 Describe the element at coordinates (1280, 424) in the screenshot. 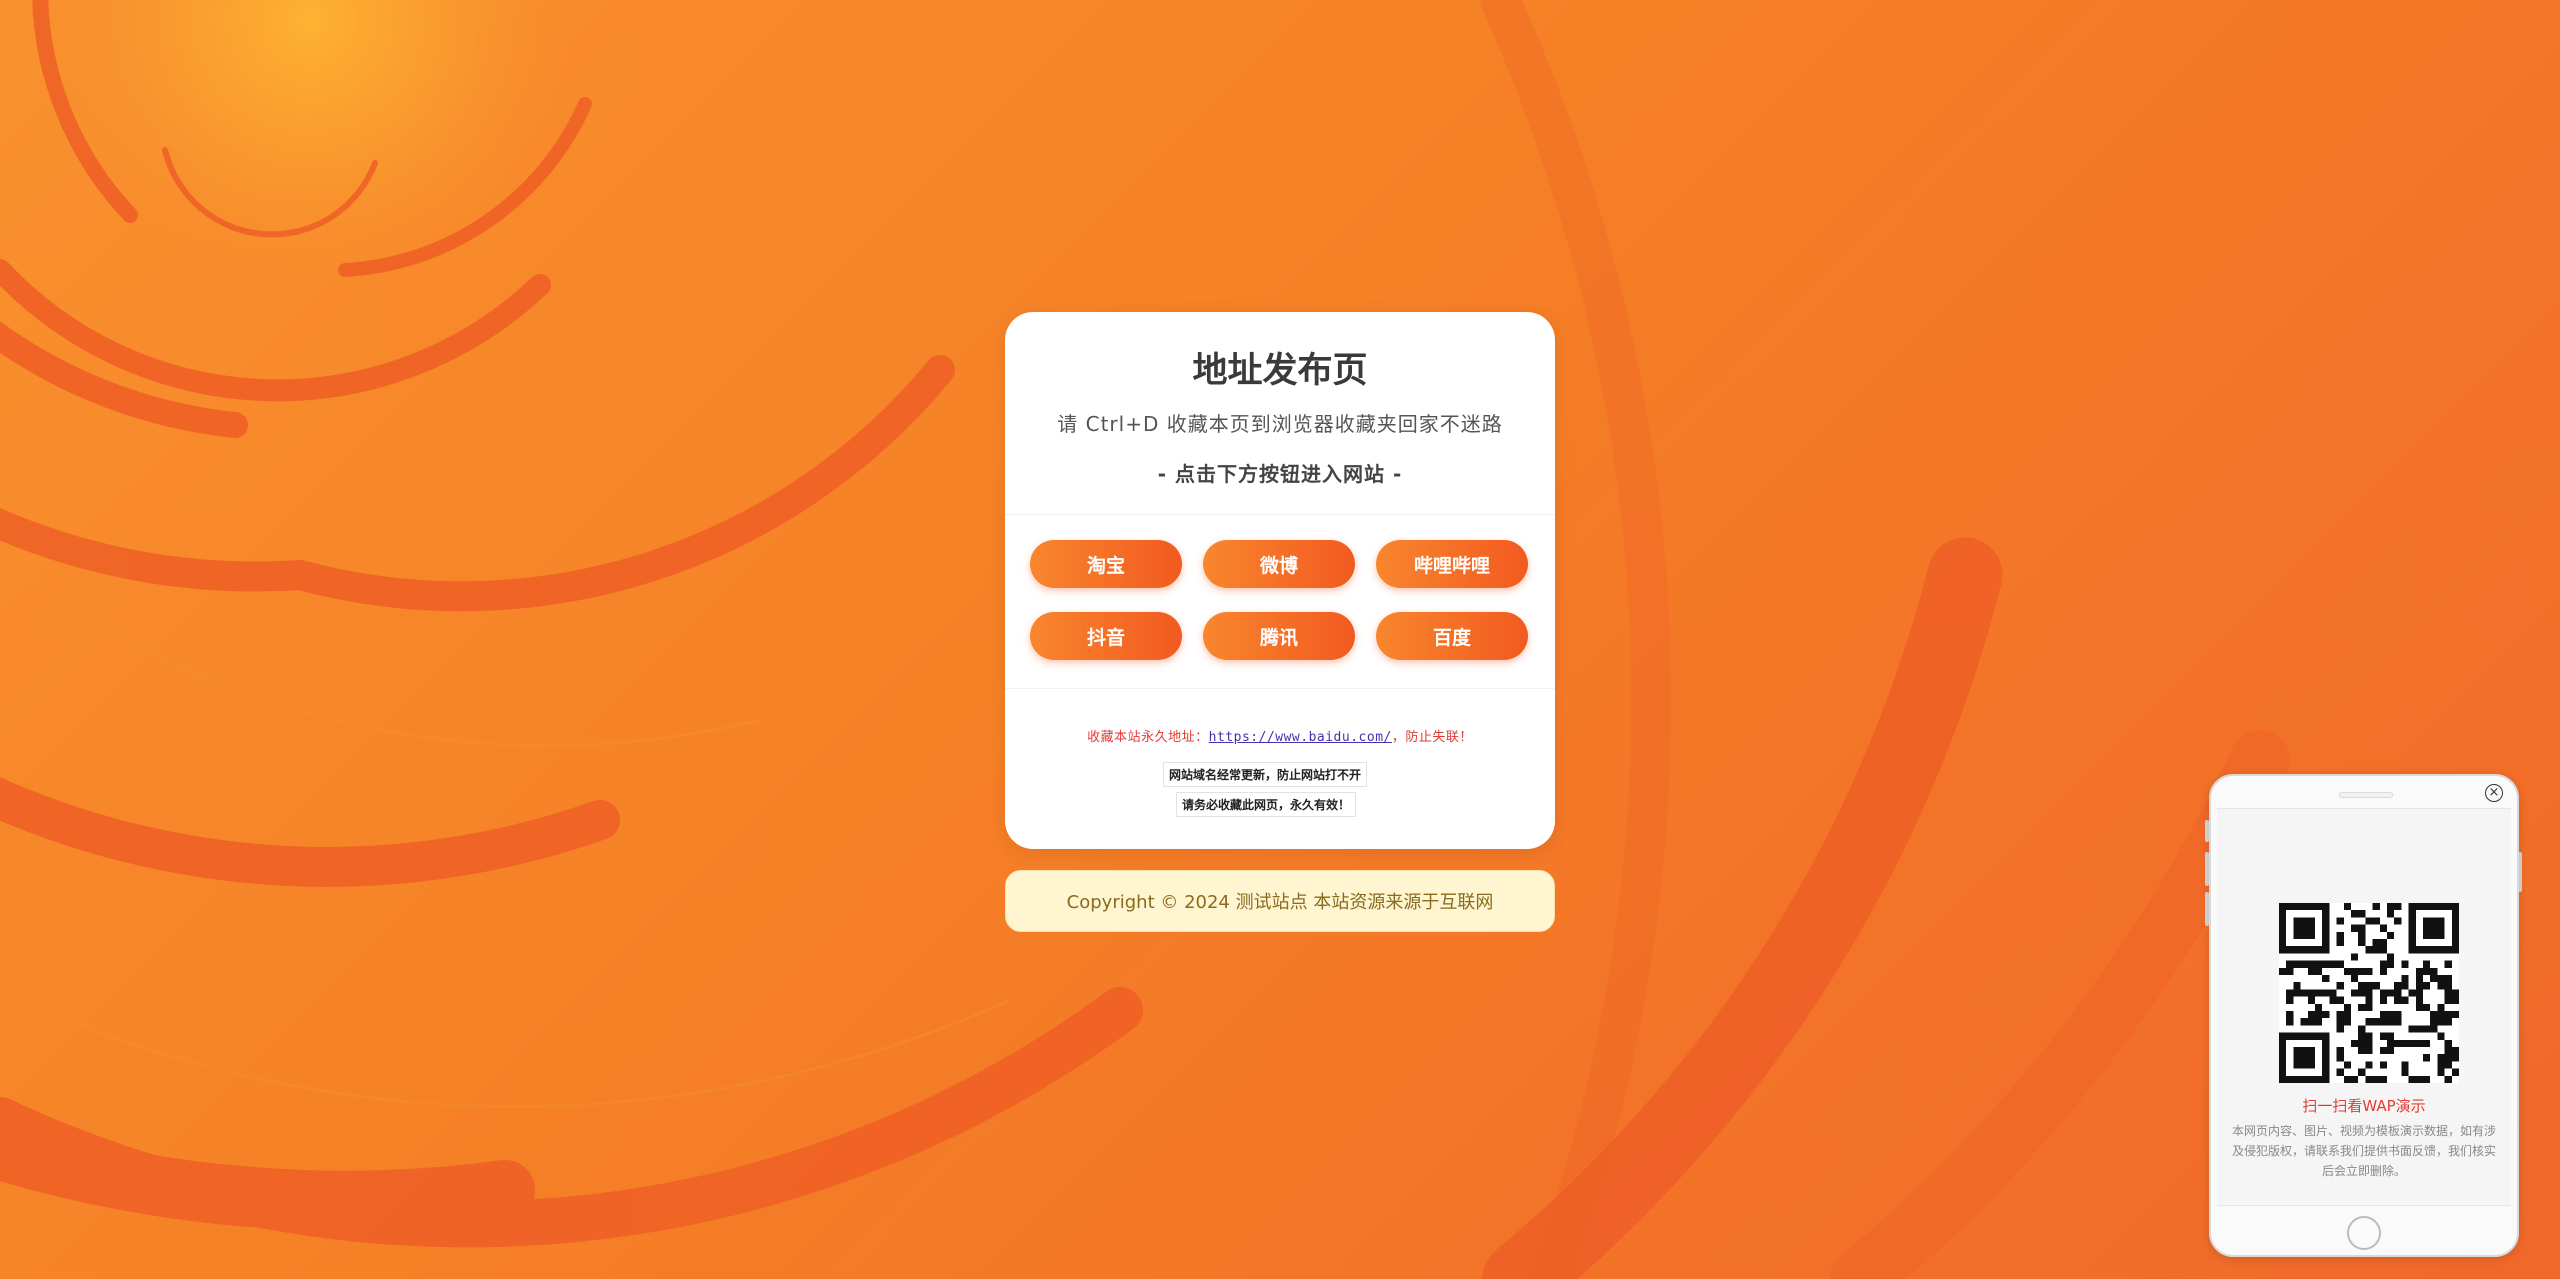

I see `bookmark-hint: 请 Ctrl+D 收藏本页到浏览器收藏夹回家不迷路` at that location.